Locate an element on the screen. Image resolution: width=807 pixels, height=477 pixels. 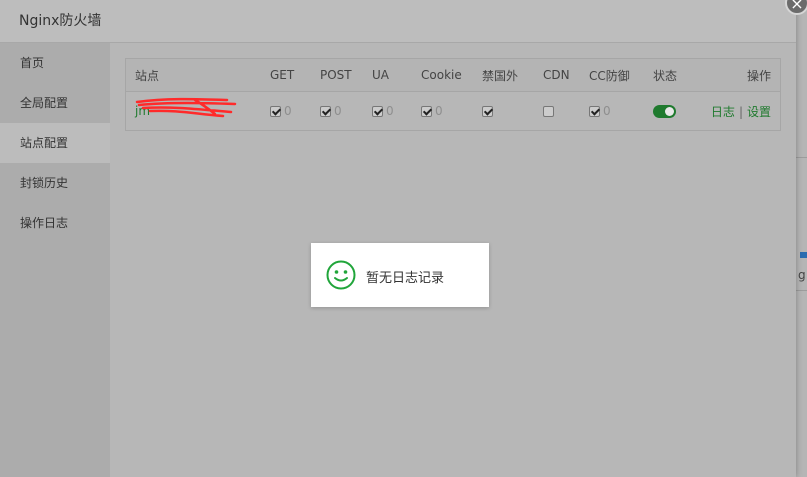
toggle-knob is located at coordinates (669, 111).